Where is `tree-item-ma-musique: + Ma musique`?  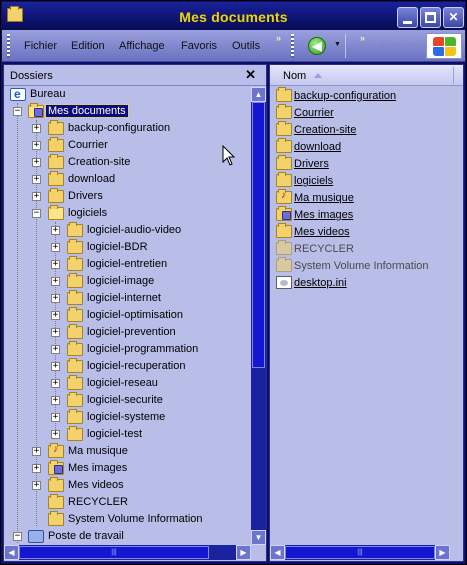 tree-item-ma-musique: + Ma musique is located at coordinates (127, 452).